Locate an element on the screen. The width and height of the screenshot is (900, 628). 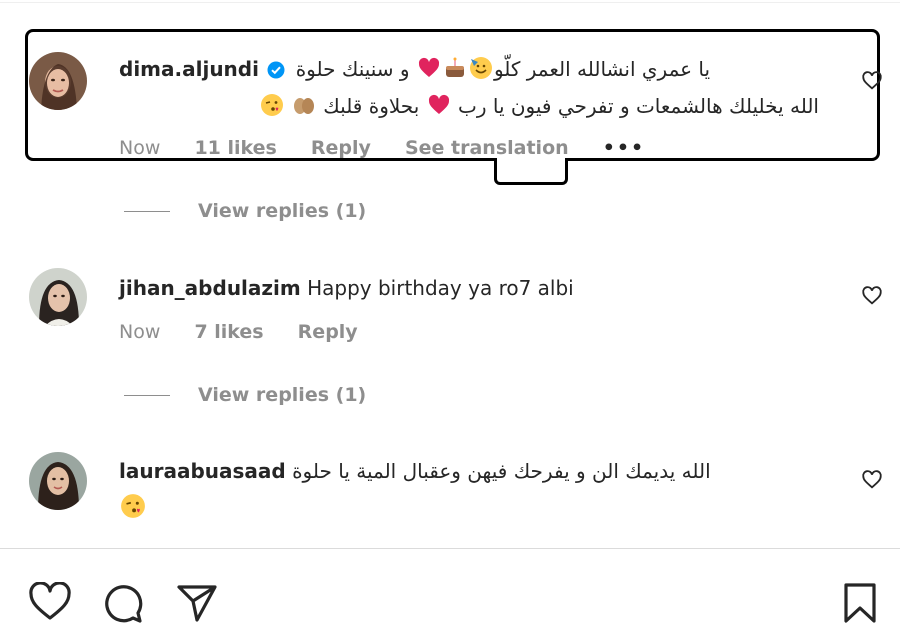
comment-text-part: بحلاوة قلبك is located at coordinates (371, 106).